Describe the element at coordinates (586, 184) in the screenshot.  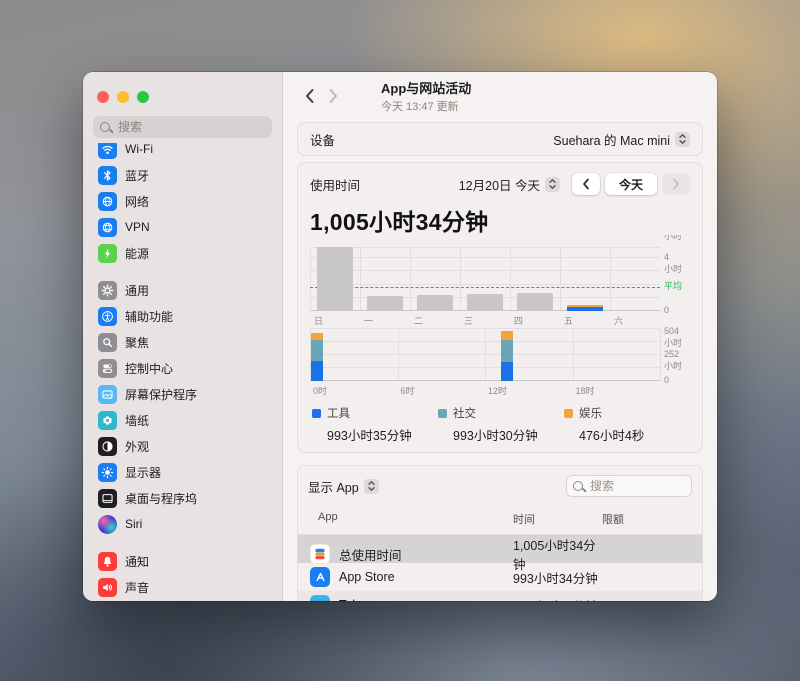
I see `prev-day-button` at that location.